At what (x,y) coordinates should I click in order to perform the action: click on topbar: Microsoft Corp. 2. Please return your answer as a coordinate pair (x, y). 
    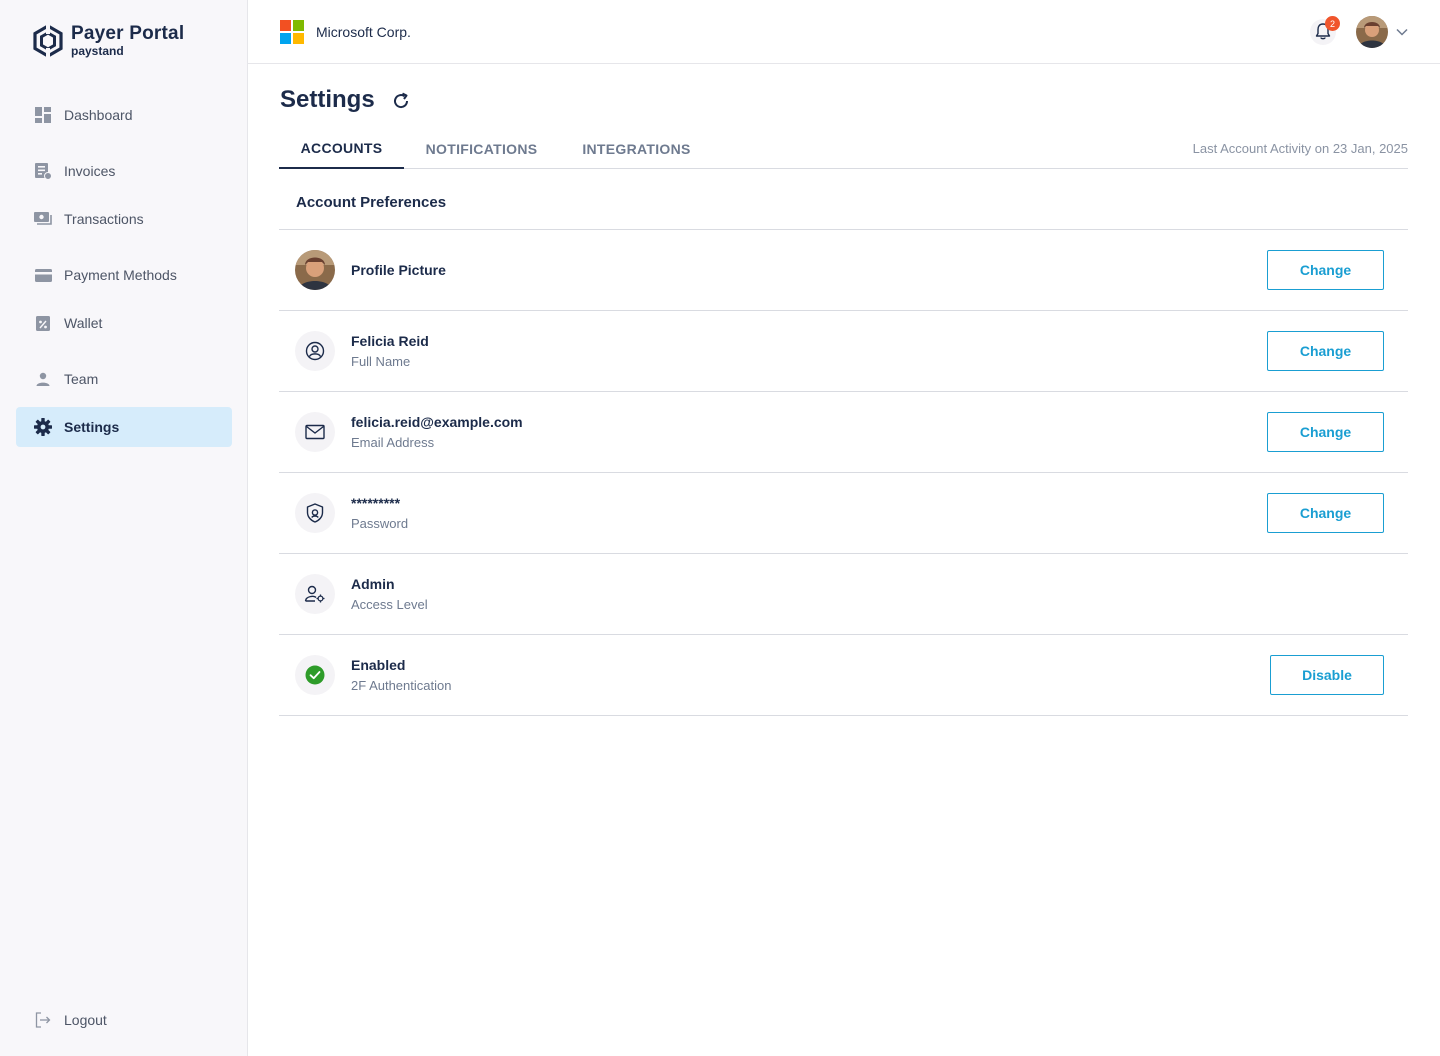
    Looking at the image, I should click on (844, 32).